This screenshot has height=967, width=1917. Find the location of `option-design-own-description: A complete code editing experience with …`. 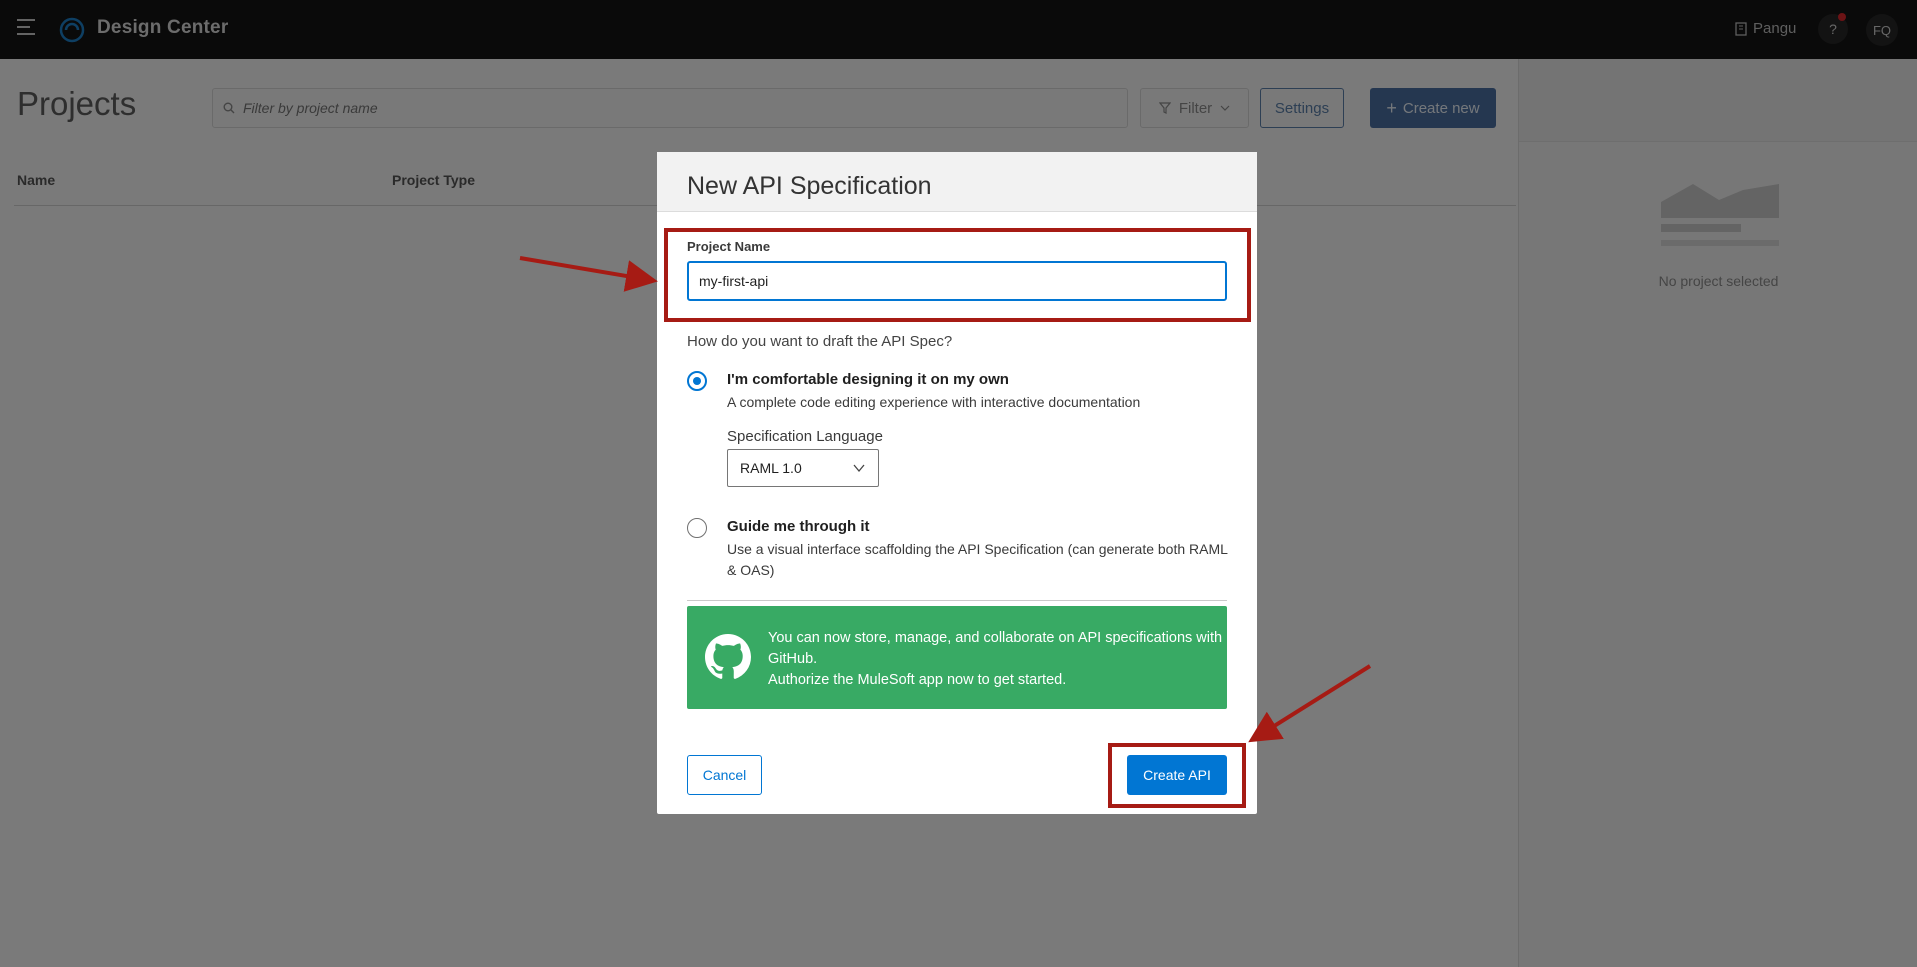

option-design-own-description: A complete code editing experience with … is located at coordinates (934, 402).